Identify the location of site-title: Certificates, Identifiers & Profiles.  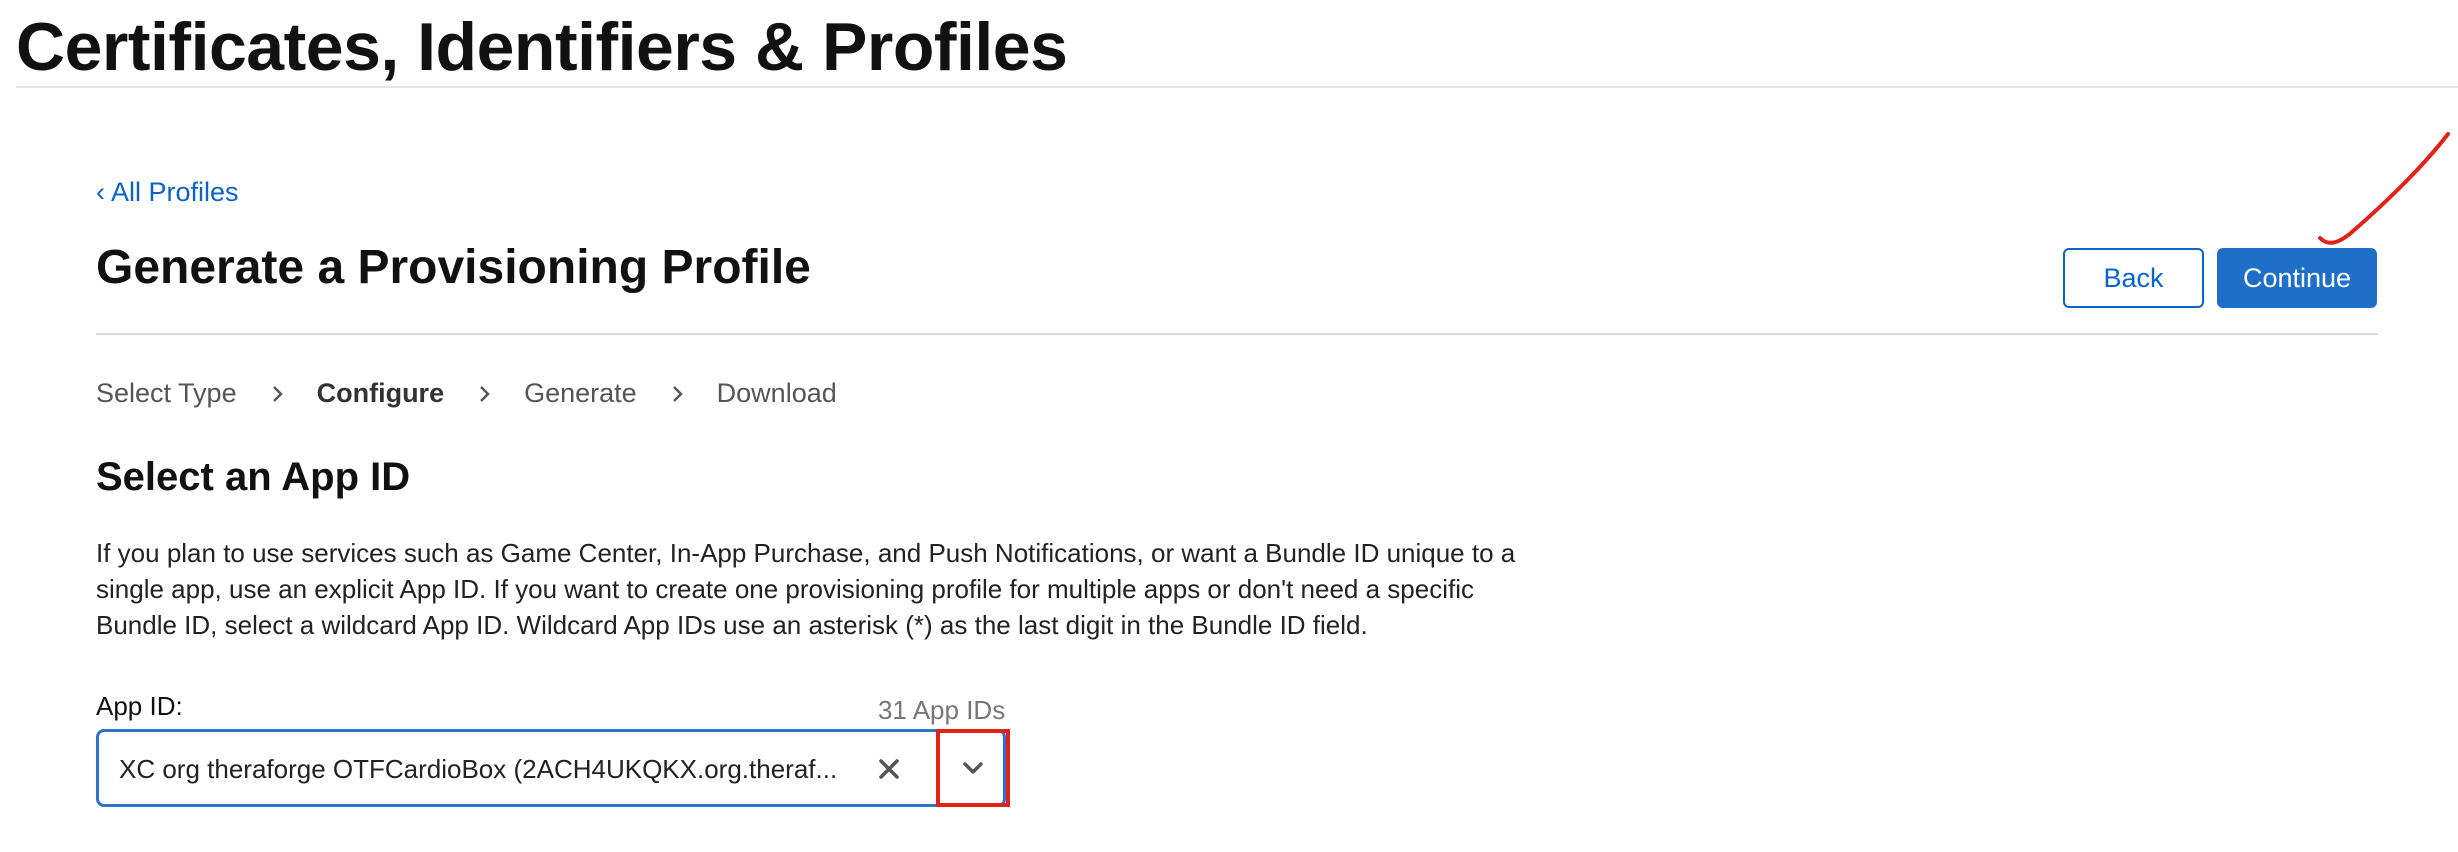
(542, 47).